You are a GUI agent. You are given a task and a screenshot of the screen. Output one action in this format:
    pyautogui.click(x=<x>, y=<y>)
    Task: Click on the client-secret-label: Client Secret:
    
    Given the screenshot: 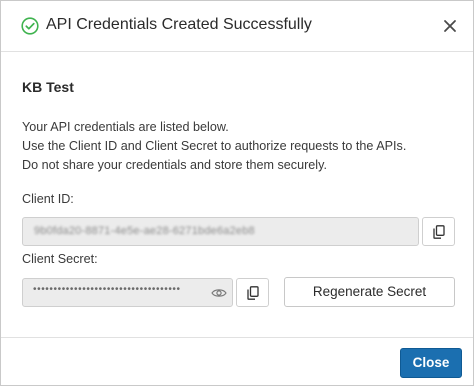 What is the action you would take?
    pyautogui.click(x=60, y=259)
    